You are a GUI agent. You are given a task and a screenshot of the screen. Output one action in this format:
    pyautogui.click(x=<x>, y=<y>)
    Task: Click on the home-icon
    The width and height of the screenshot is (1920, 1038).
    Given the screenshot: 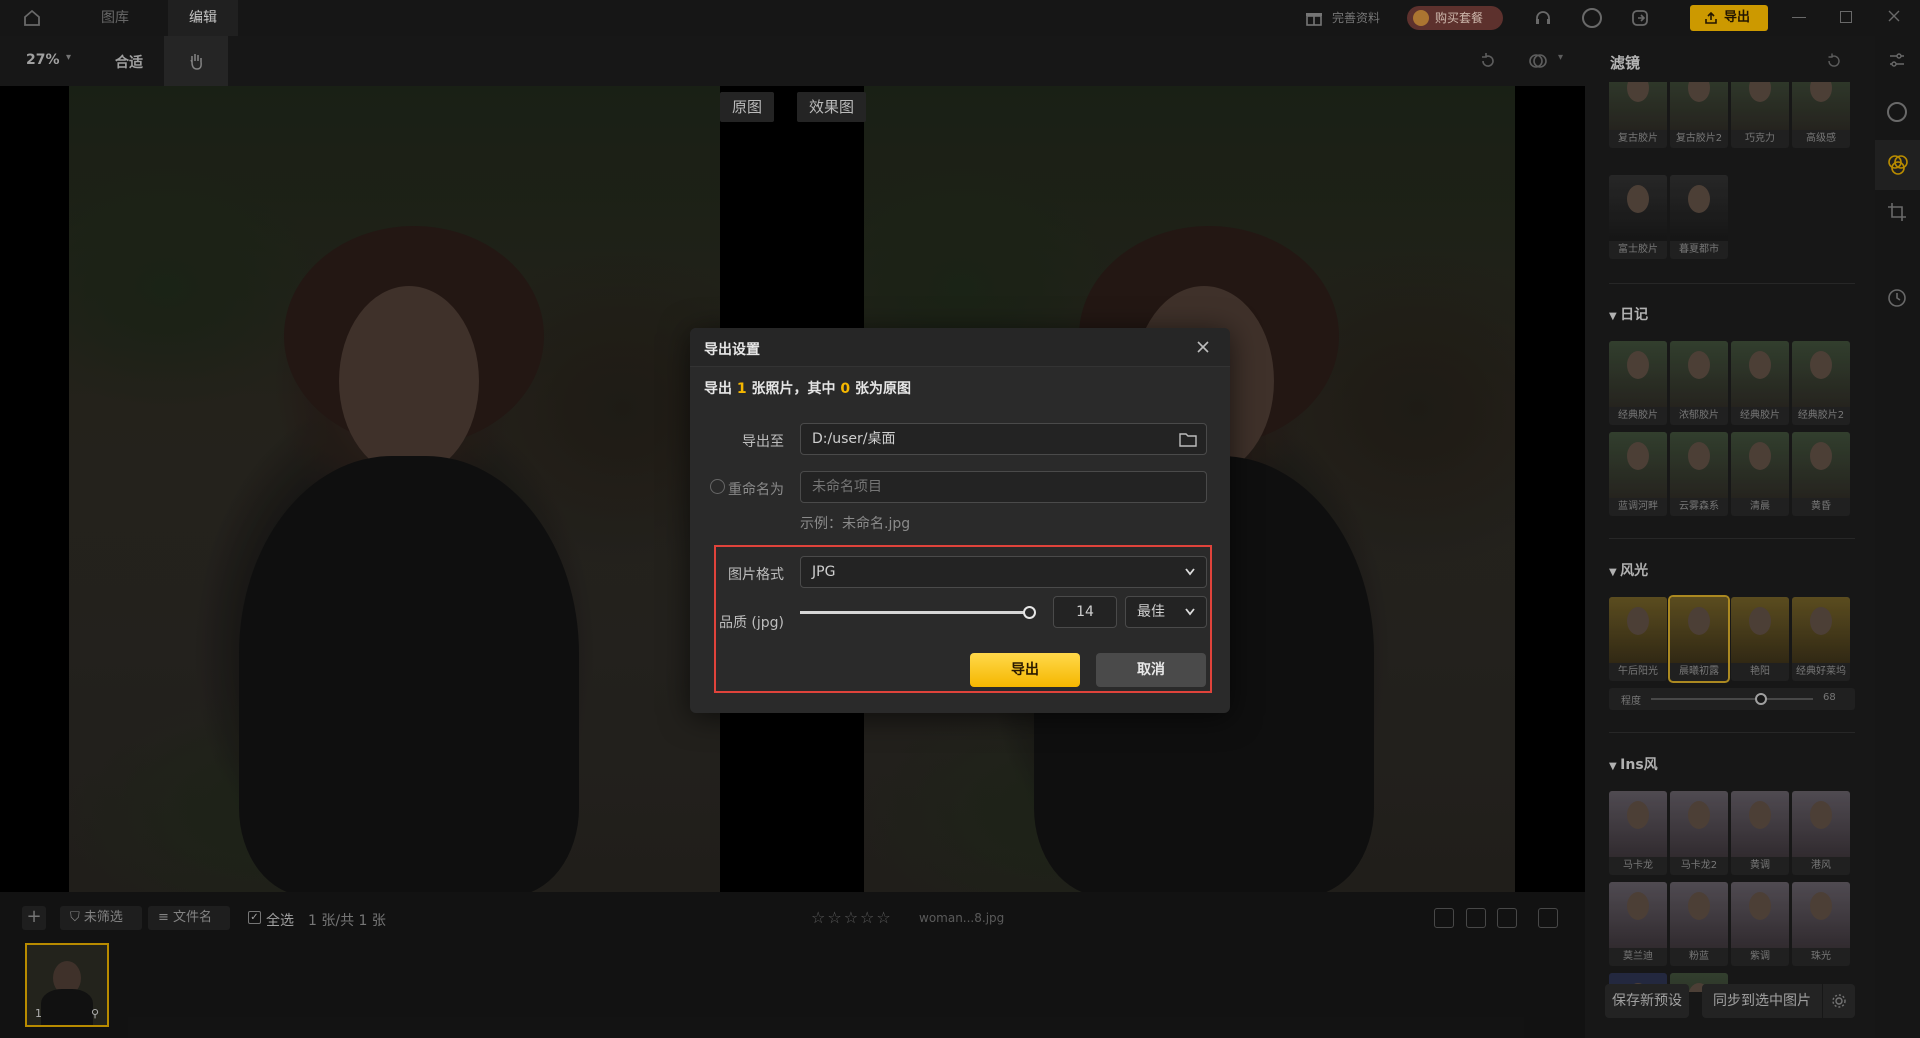 What is the action you would take?
    pyautogui.click(x=32, y=18)
    